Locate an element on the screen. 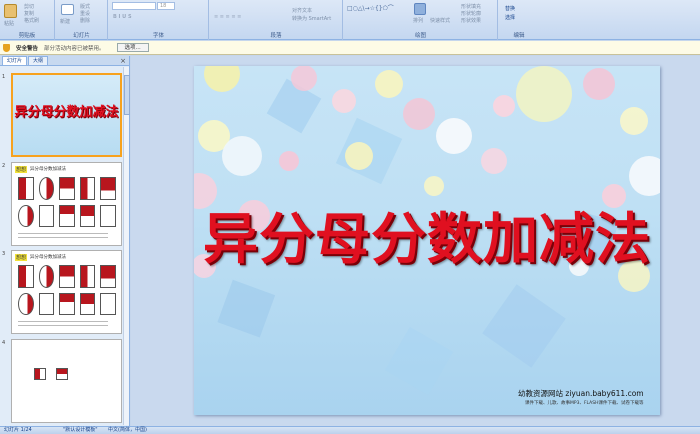 The image size is (700, 434). panel-scrollbar is located at coordinates (126, 246).